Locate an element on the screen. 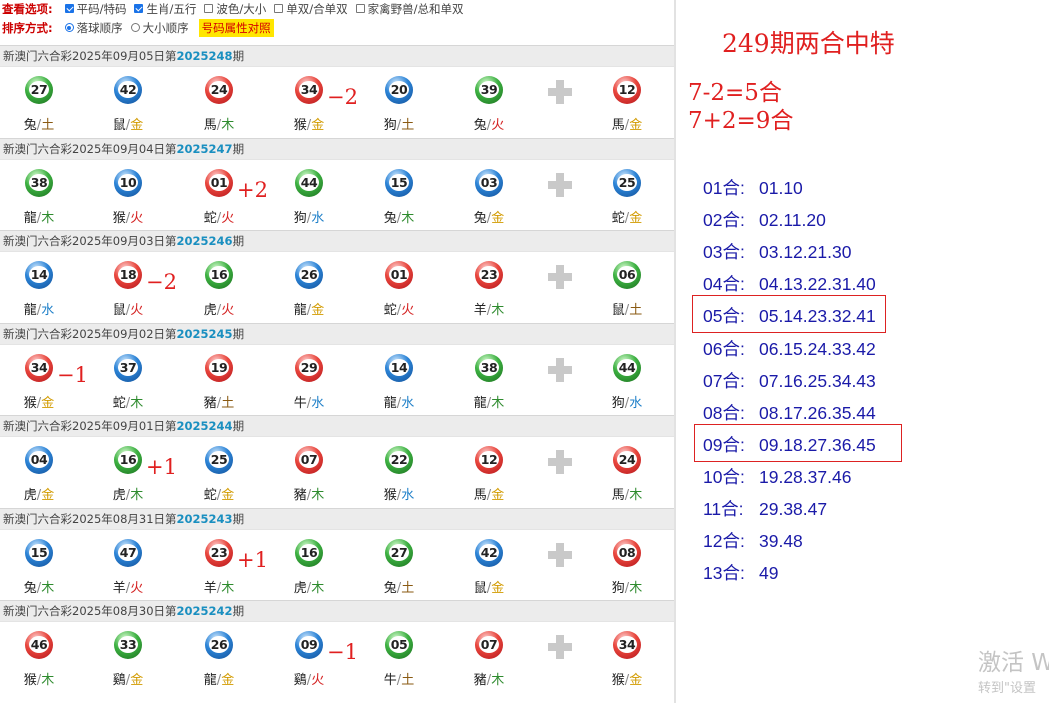 The image size is (1049, 703). issue-number: 2025247 is located at coordinates (205, 149).